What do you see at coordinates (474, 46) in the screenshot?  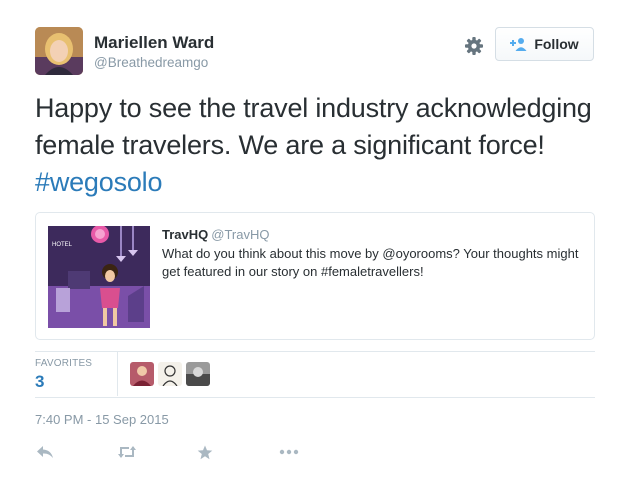 I see `gear-icon` at bounding box center [474, 46].